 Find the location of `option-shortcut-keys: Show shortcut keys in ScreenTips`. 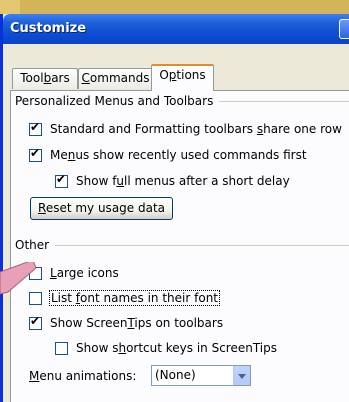

option-shortcut-keys: Show shortcut keys in ScreenTips is located at coordinates (166, 348).